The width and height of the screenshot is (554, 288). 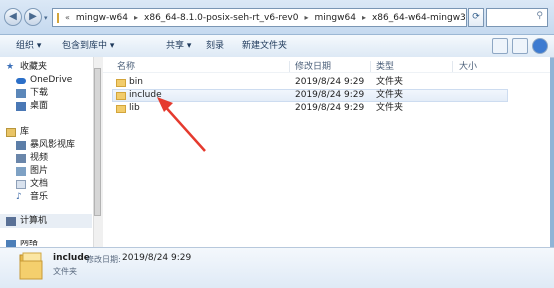 I want to click on view-controls, so click(x=520, y=46).